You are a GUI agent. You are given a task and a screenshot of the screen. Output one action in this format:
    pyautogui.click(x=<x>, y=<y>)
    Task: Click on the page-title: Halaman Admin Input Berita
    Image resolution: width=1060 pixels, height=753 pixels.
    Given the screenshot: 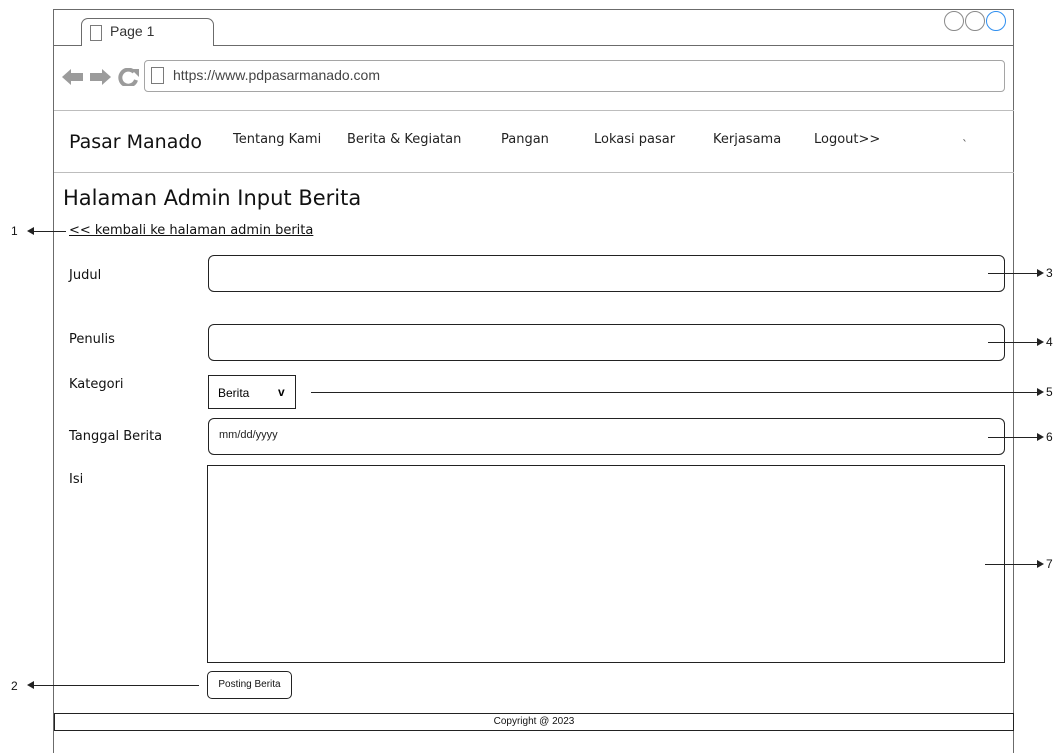 What is the action you would take?
    pyautogui.click(x=212, y=198)
    